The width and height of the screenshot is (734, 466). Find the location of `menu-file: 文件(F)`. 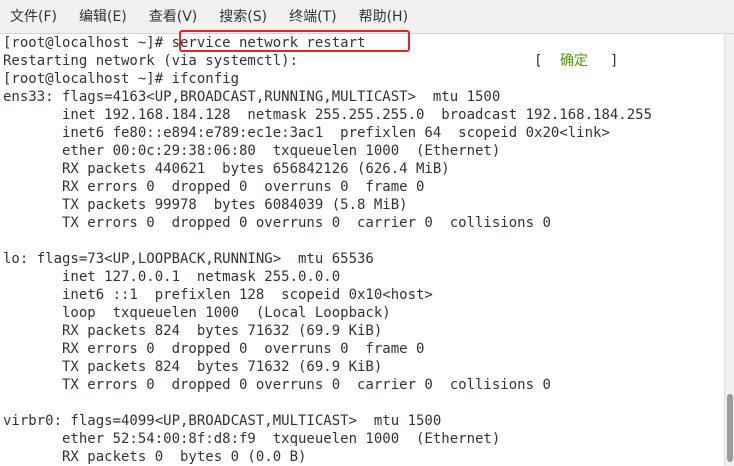

menu-file: 文件(F) is located at coordinates (33, 17).